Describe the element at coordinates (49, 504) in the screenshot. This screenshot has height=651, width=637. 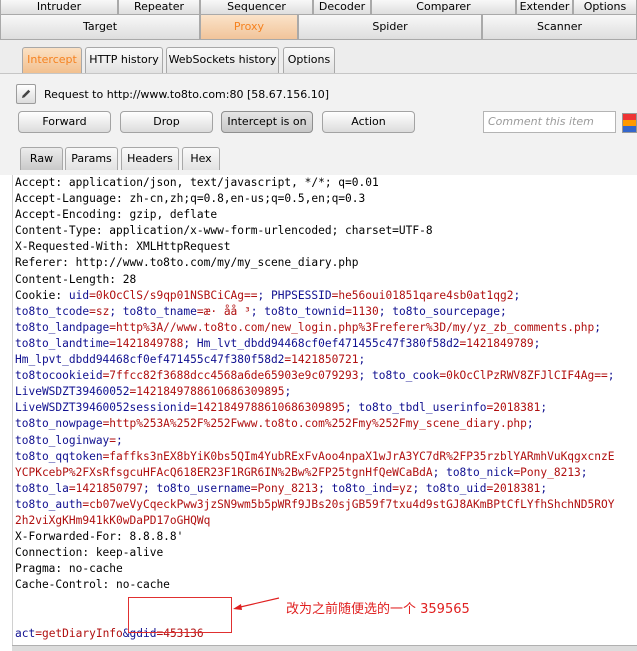
I see `param-key: to8to_auth` at that location.